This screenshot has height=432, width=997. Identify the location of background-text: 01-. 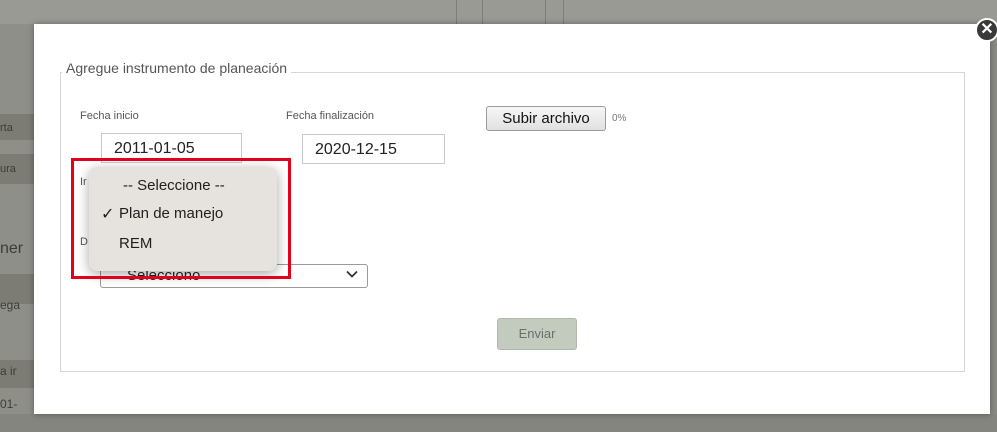
(9, 404).